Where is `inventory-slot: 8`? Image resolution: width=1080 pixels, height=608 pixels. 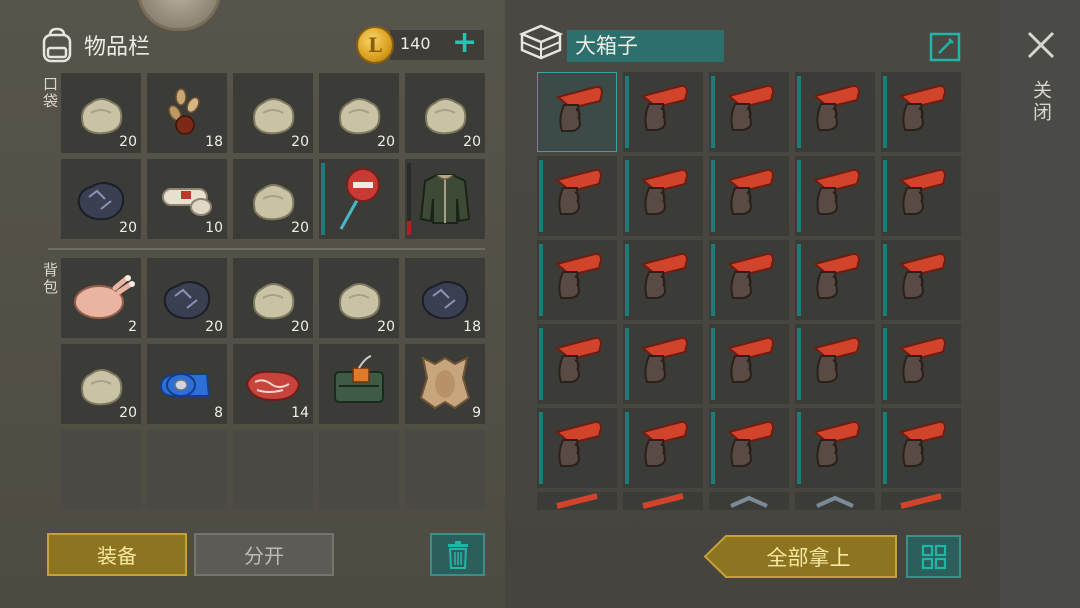 inventory-slot: 8 is located at coordinates (187, 384).